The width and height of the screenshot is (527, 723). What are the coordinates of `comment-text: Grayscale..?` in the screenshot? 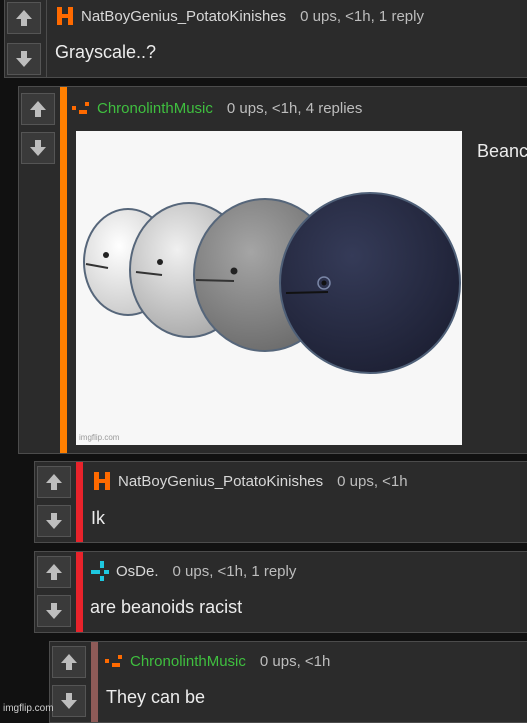 It's located at (106, 52).